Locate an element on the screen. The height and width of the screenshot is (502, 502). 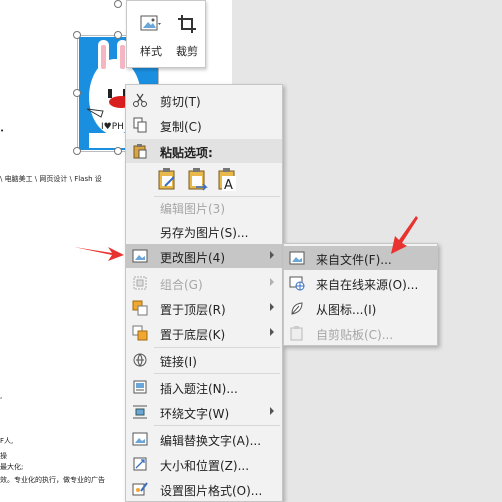
menu-item-edit-picture: 编辑图片(3) is located at coordinates (204, 207).